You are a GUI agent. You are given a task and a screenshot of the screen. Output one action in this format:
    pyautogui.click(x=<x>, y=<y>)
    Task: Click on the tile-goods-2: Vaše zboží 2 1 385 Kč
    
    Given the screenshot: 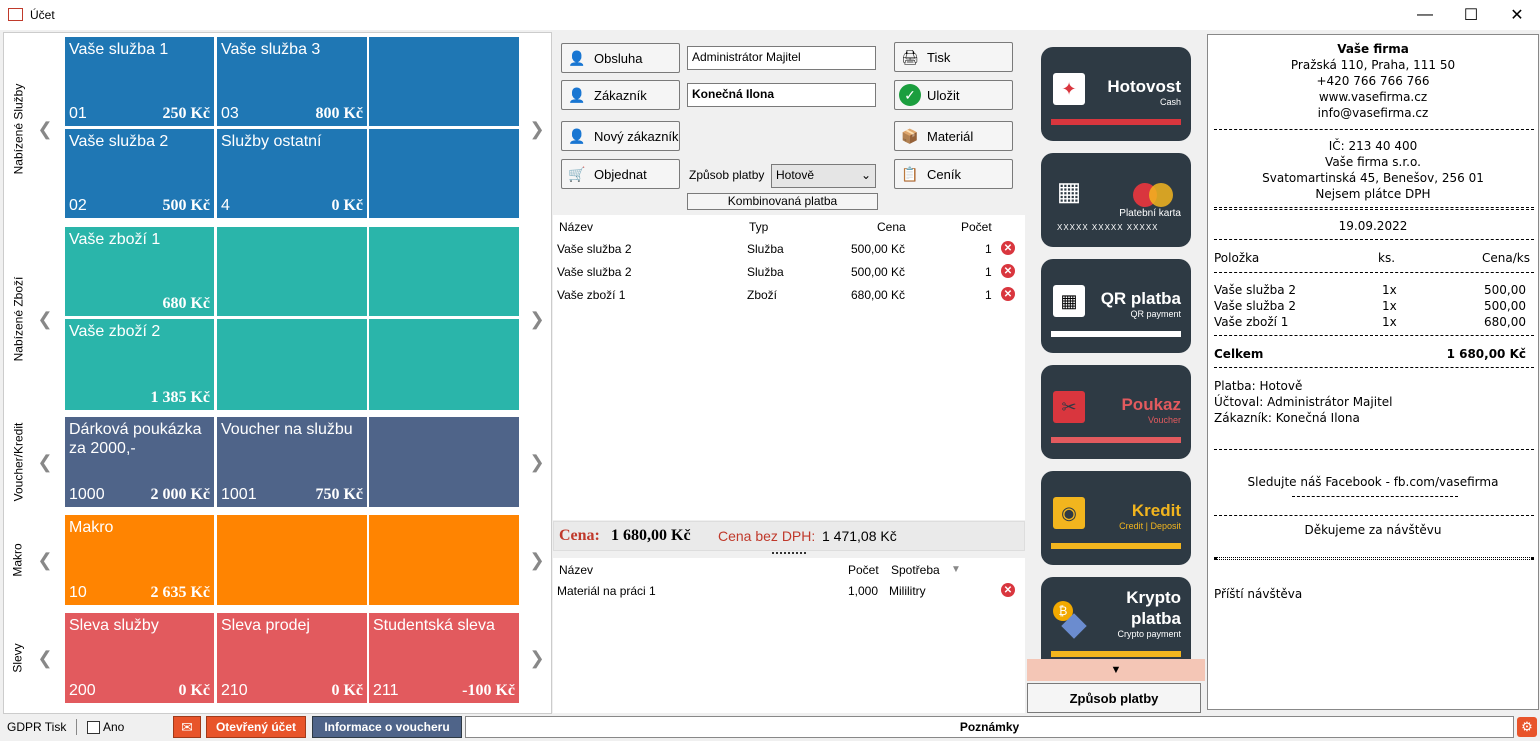 What is the action you would take?
    pyautogui.click(x=139, y=364)
    